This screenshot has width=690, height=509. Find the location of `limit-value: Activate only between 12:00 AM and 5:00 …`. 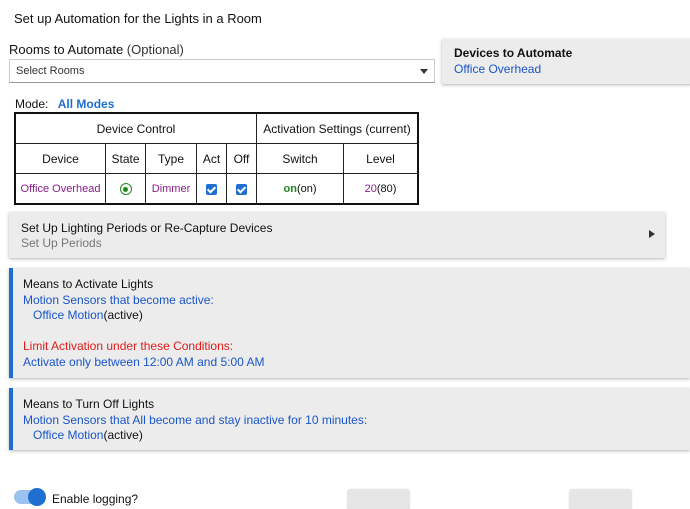

limit-value: Activate only between 12:00 AM and 5:00 … is located at coordinates (144, 362).